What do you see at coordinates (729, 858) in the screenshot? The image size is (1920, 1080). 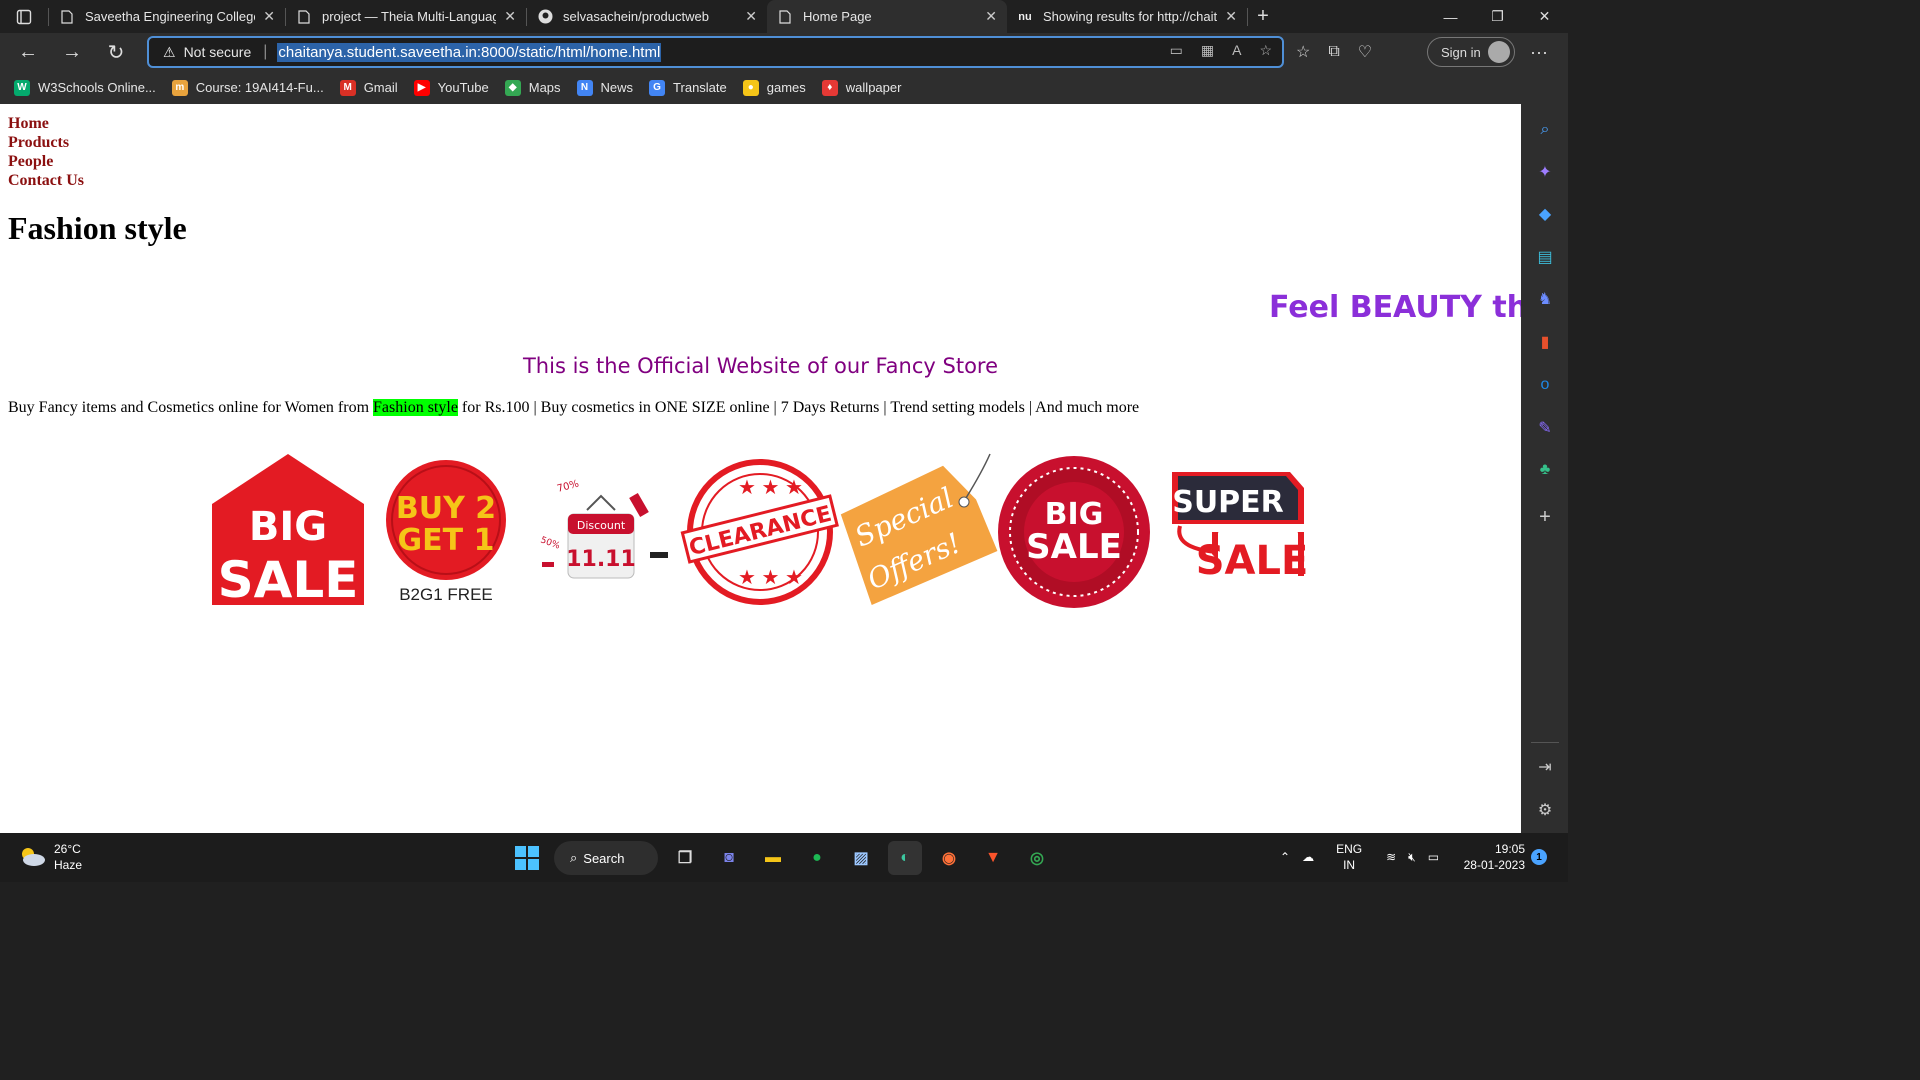 I see `teams-chat-icon: ◙` at bounding box center [729, 858].